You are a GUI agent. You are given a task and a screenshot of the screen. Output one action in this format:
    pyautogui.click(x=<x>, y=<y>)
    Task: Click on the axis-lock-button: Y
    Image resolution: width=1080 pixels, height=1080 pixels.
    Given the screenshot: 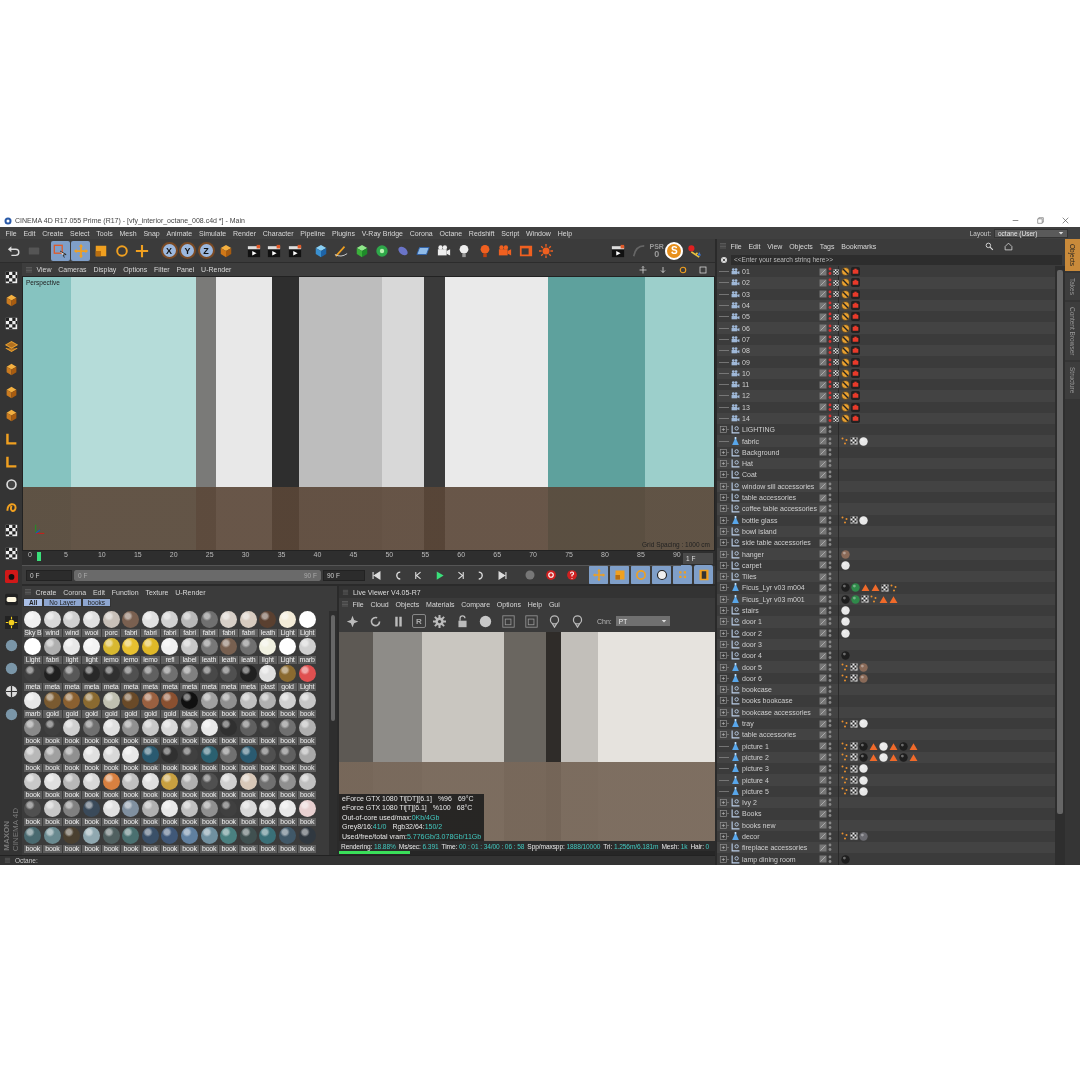 What is the action you would take?
    pyautogui.click(x=187, y=250)
    